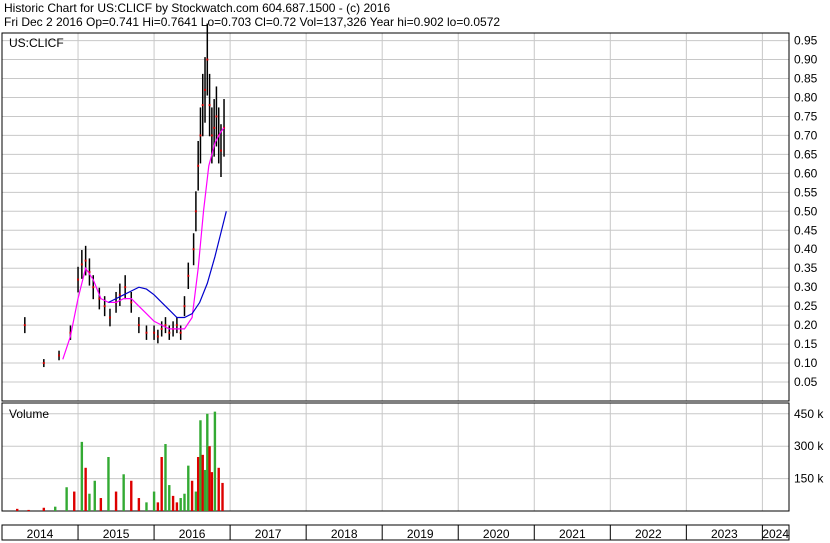 This screenshot has height=543, width=830. I want to click on price-tick-label: 0.95, so click(806, 41).